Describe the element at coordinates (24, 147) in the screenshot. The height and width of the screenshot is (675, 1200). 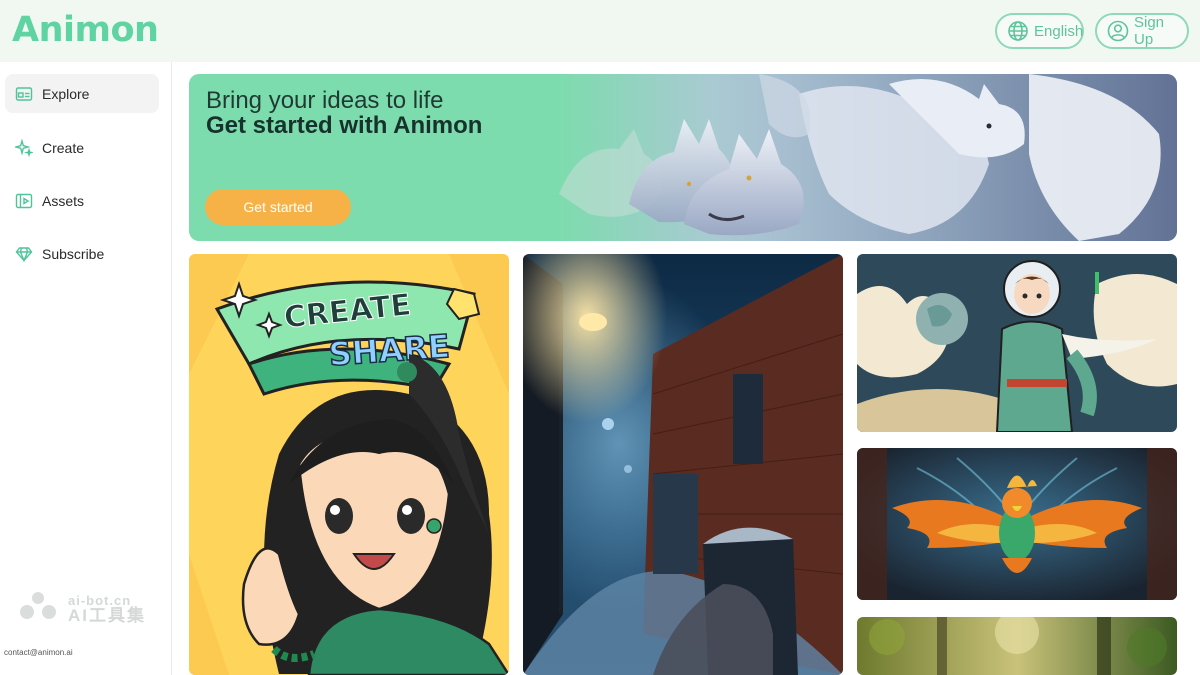
I see `sparkle-icon` at that location.